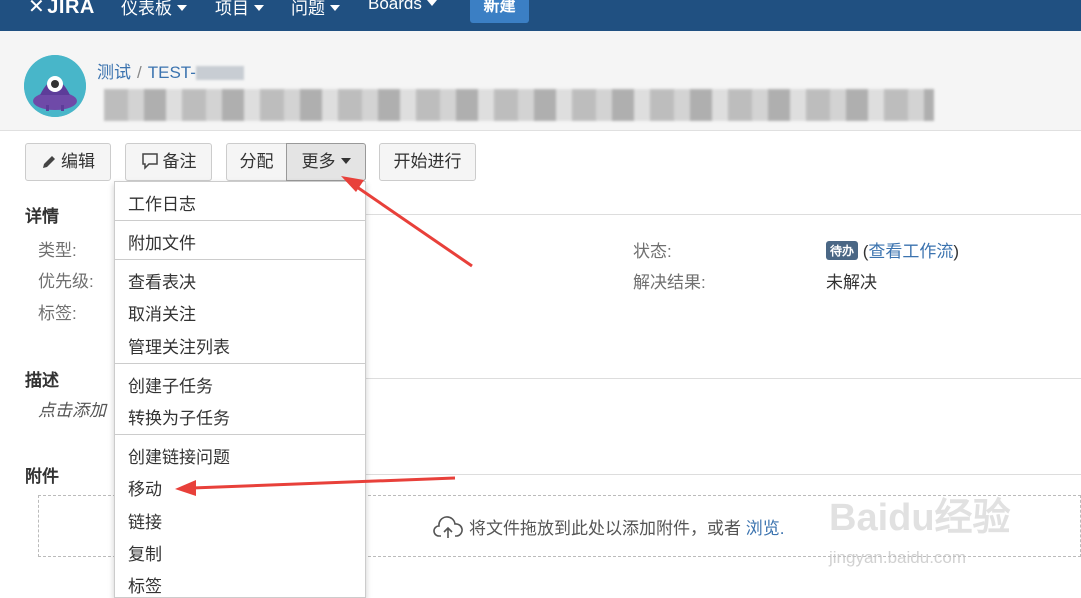  I want to click on start-progress-label: 开始进行, so click(427, 161).